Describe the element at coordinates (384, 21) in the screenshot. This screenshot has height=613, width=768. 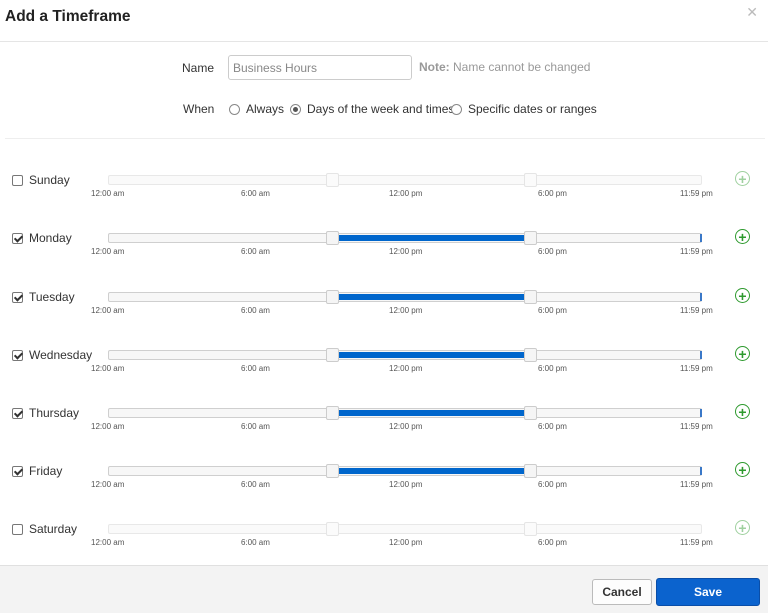
I see `dialog-header: Add a Timeframe ✕` at that location.